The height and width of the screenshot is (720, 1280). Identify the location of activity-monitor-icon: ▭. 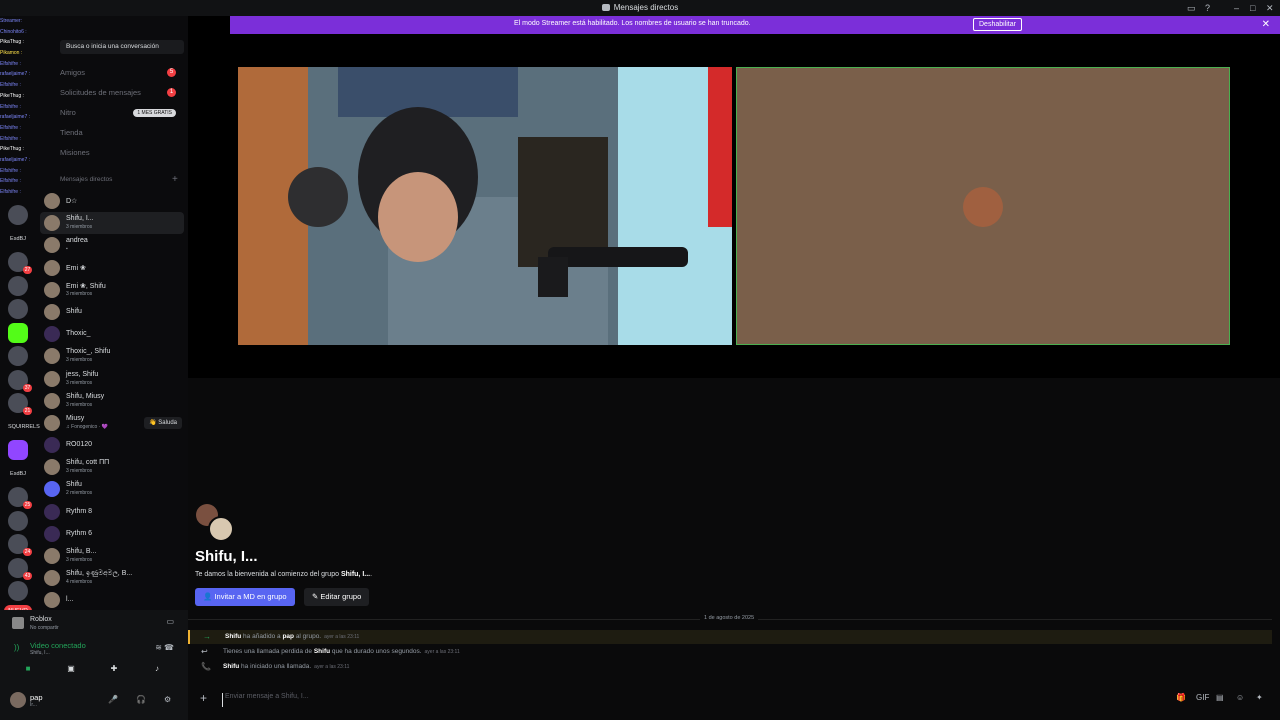
(170, 621).